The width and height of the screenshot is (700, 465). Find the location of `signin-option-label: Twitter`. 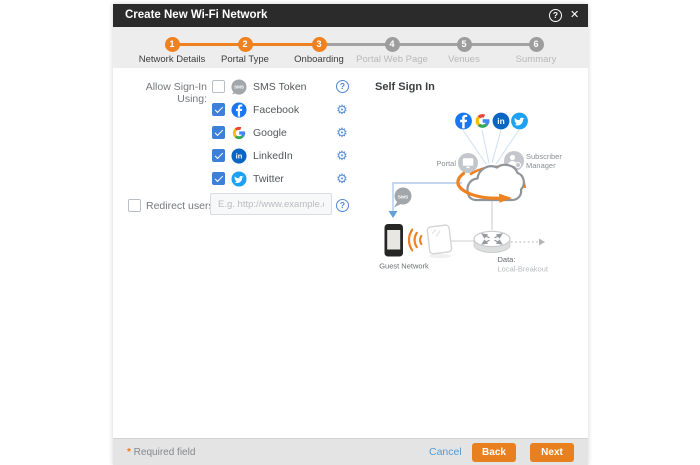

signin-option-label: Twitter is located at coordinates (268, 179).